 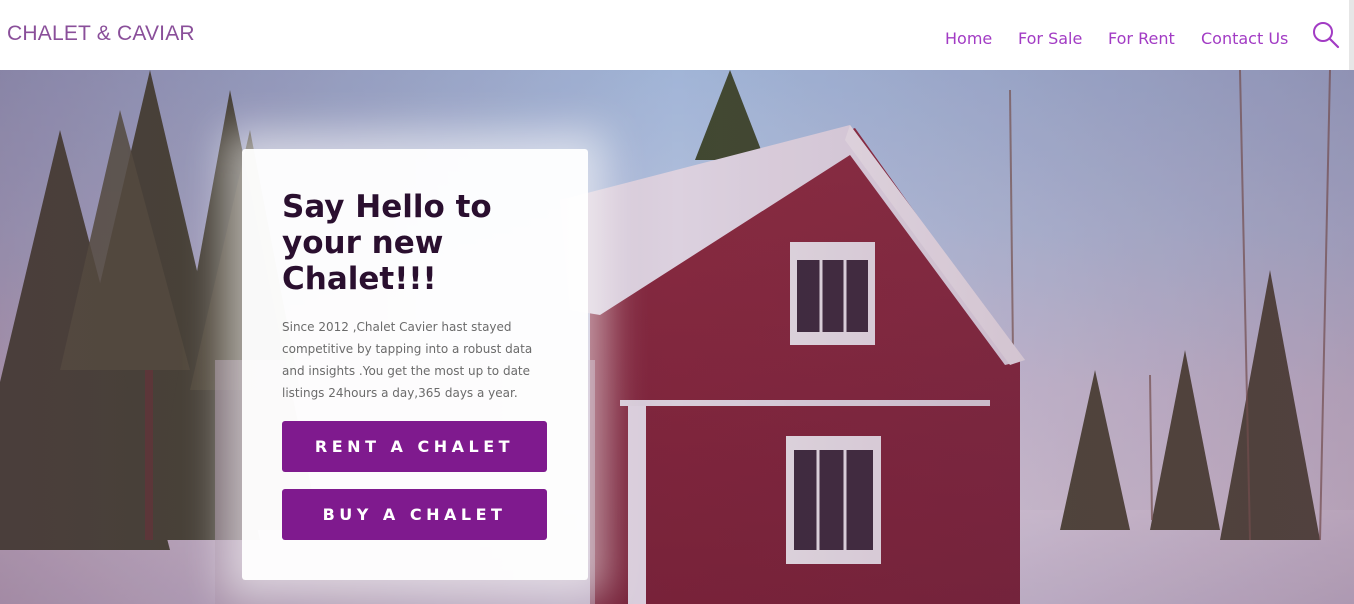 What do you see at coordinates (1050, 38) in the screenshot?
I see `nav-for-sale: For Sale` at bounding box center [1050, 38].